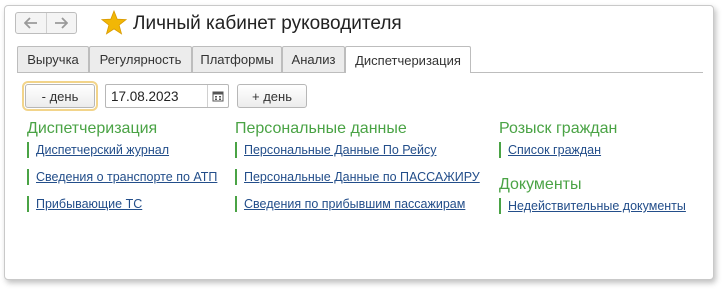 Image resolution: width=723 pixels, height=289 pixels. What do you see at coordinates (92, 128) in the screenshot?
I see `section-title-dispatch: Диспетчеризация` at bounding box center [92, 128].